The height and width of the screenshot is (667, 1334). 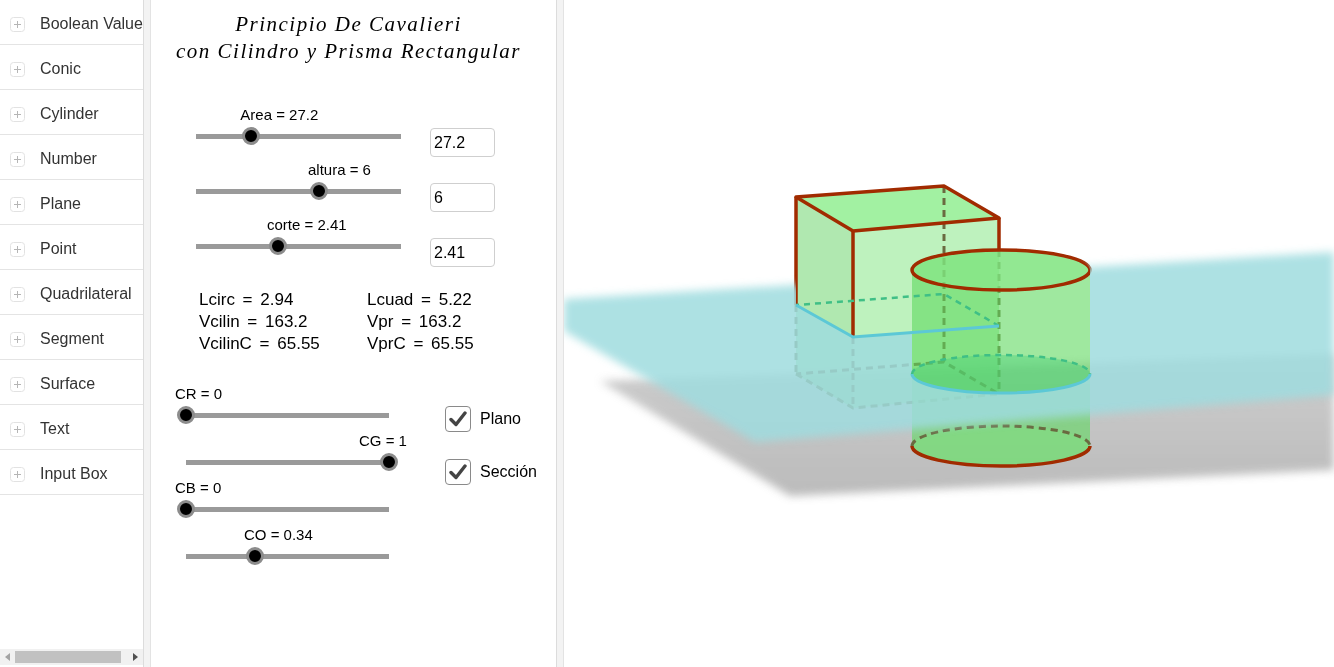 What do you see at coordinates (279, 115) in the screenshot?
I see `slider-label: Area = 27.2` at bounding box center [279, 115].